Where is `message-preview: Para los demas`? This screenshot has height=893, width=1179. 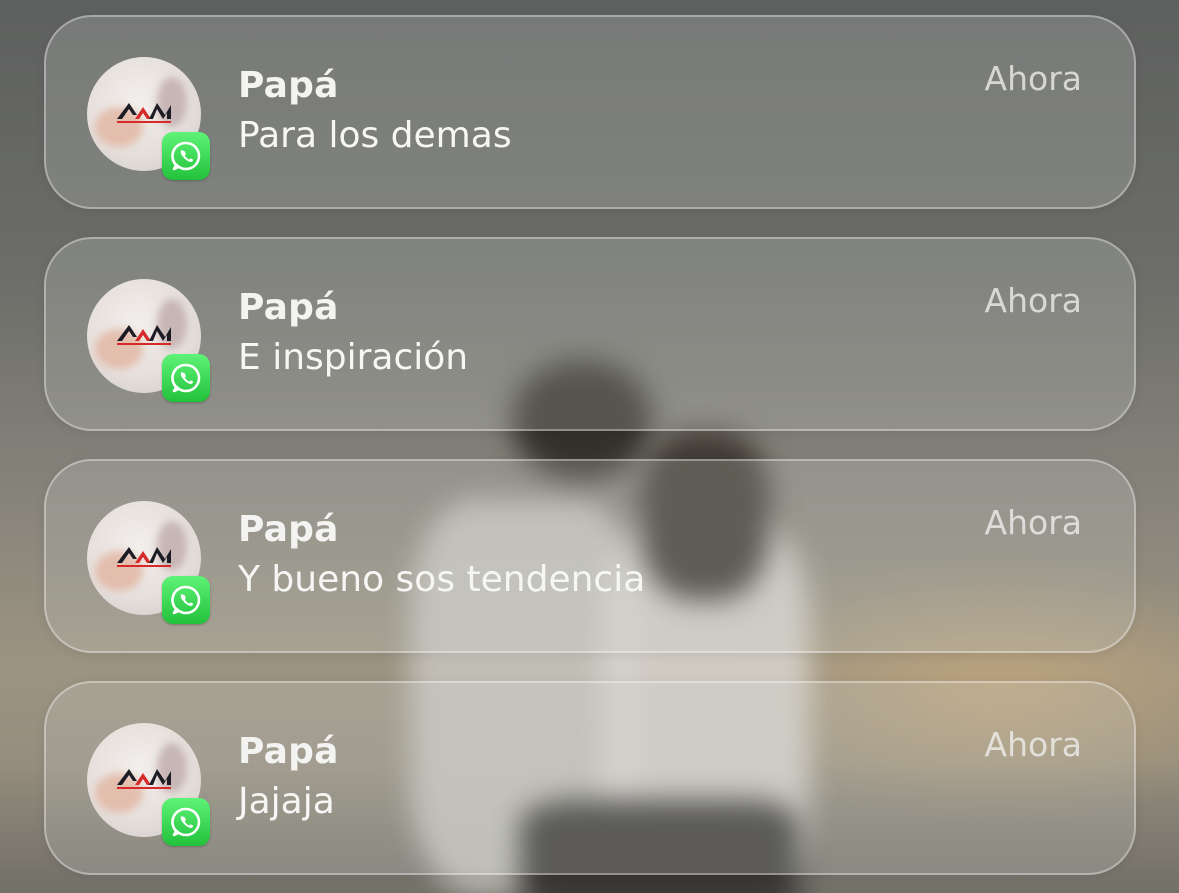
message-preview: Para los demas is located at coordinates (375, 135).